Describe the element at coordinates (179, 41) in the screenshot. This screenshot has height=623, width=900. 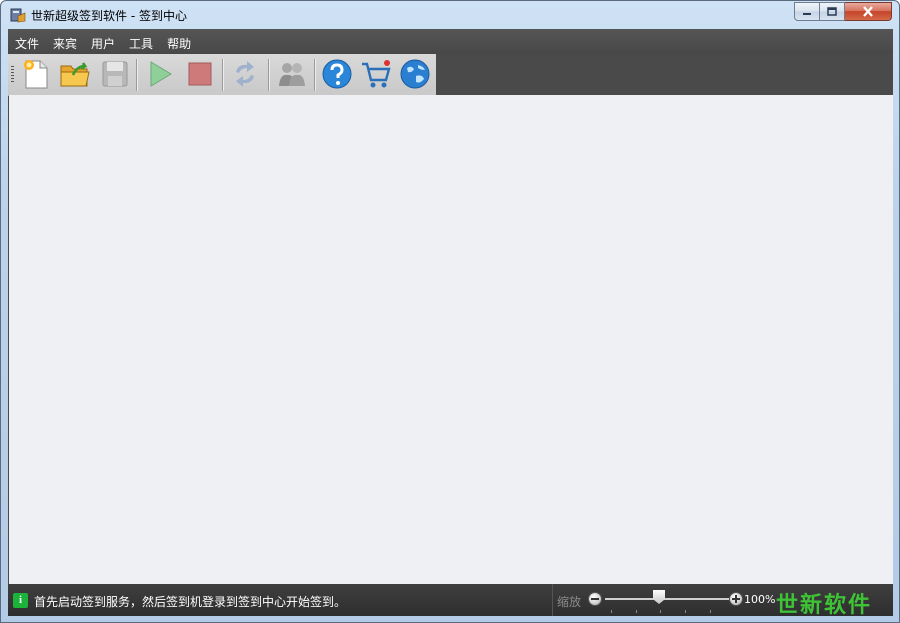
I see `menu-help: 帮助` at that location.